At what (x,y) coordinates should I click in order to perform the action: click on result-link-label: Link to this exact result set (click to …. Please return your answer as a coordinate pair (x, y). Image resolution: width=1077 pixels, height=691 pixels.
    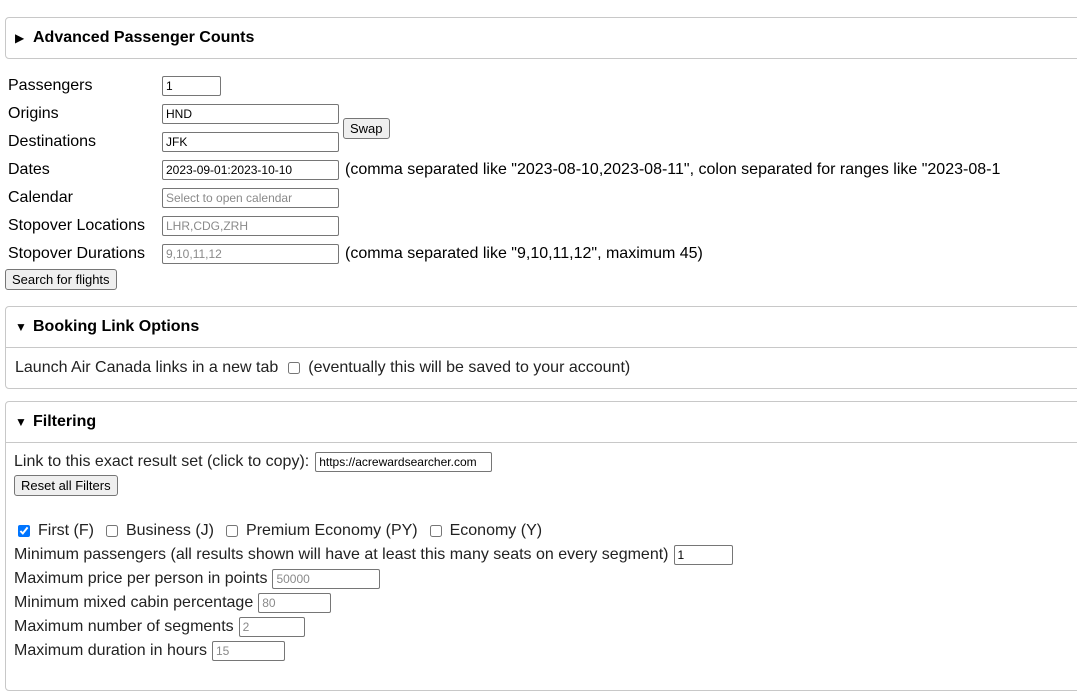
    Looking at the image, I should click on (162, 461).